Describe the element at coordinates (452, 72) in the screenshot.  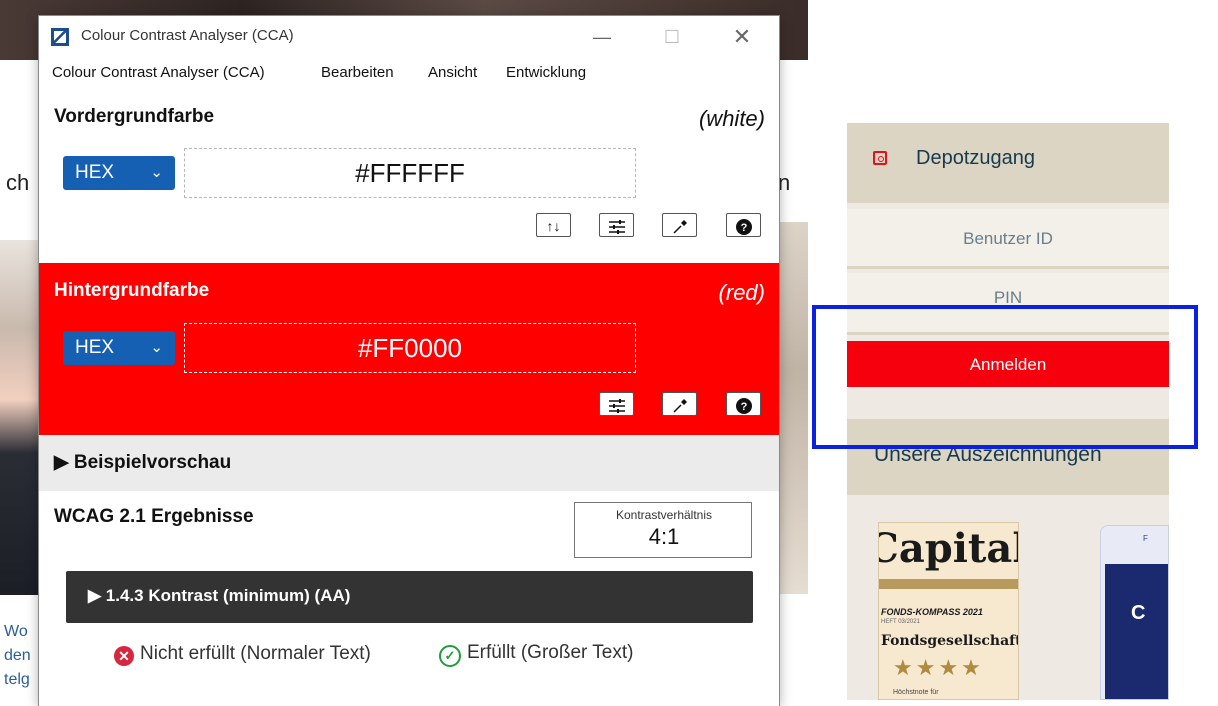
I see `menu-view: Ansicht` at that location.